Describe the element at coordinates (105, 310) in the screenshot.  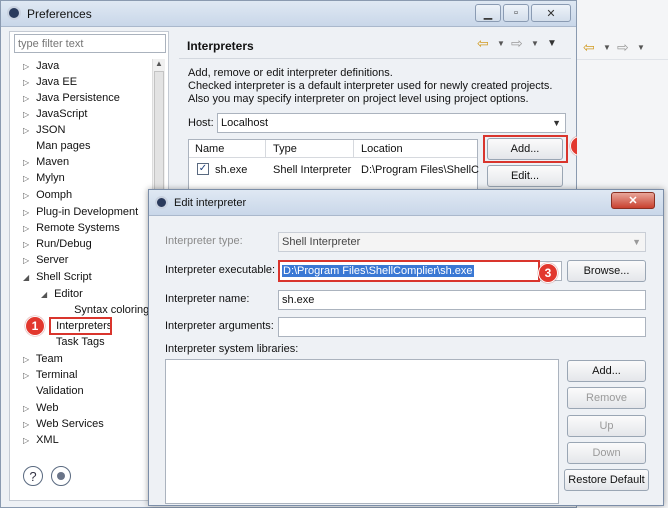
I see `tree-item-syntax-coloring: Syntax coloring` at that location.